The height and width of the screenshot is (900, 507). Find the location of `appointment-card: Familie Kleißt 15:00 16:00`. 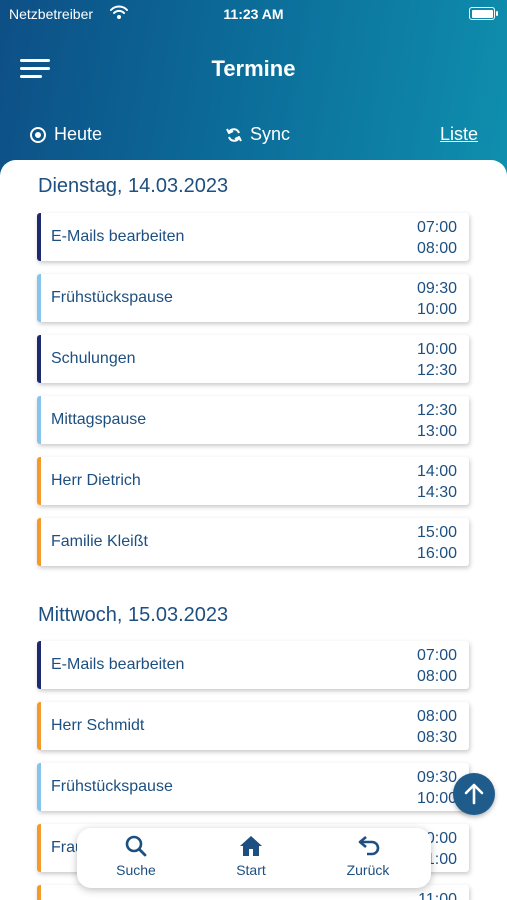

appointment-card: Familie Kleißt 15:00 16:00 is located at coordinates (253, 542).